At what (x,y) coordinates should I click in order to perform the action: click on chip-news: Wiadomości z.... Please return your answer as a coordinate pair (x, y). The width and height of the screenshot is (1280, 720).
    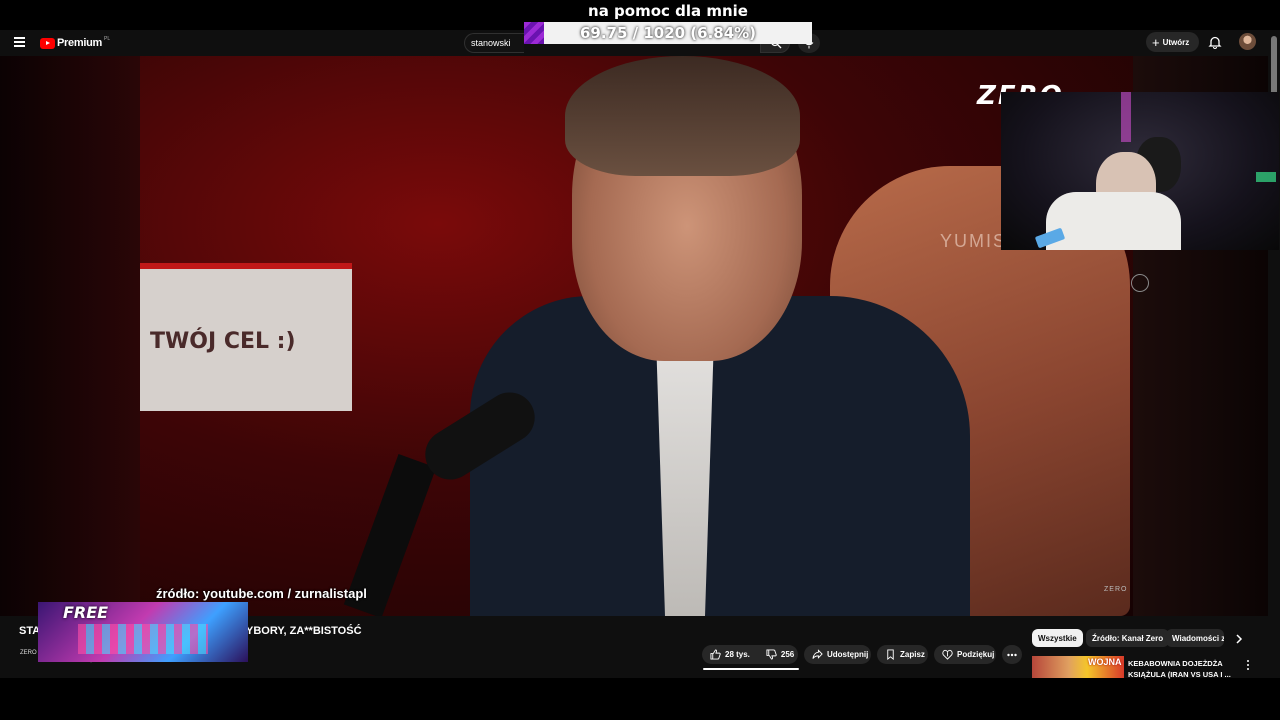
    Looking at the image, I should click on (1195, 638).